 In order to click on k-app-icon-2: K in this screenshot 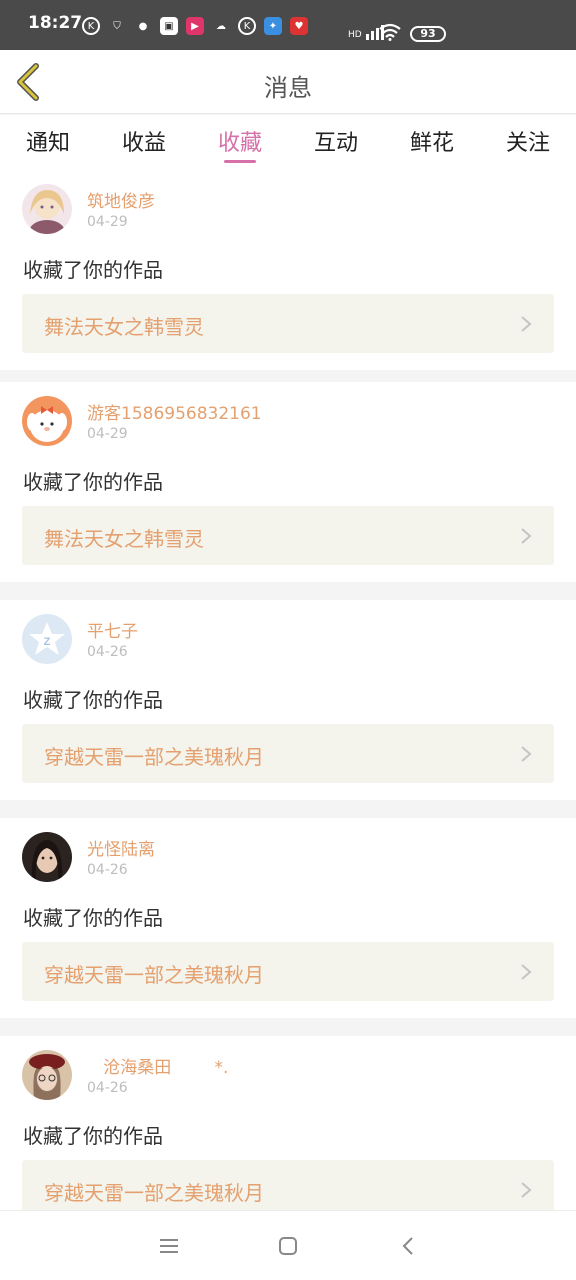, I will do `click(247, 26)`.